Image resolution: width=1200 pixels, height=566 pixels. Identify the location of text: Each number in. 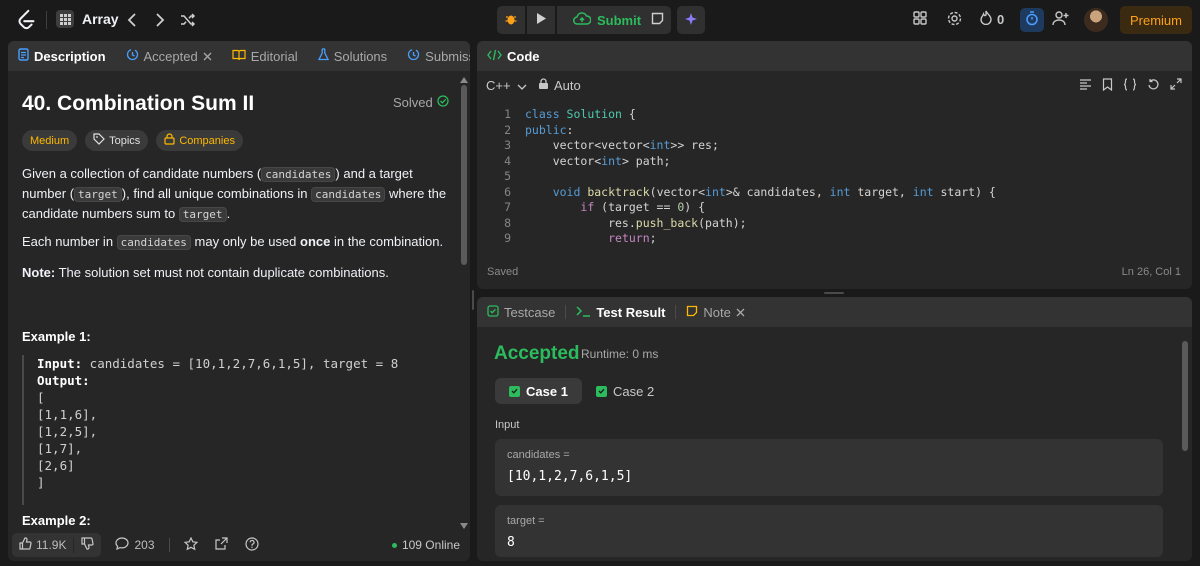
(69, 241).